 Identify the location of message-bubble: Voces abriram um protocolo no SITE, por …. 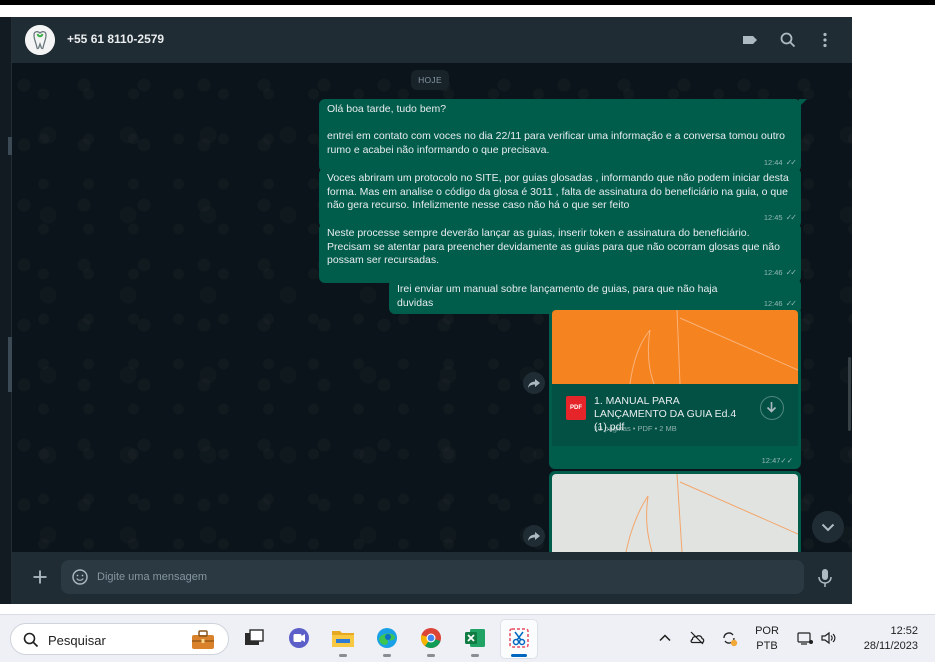
(560, 198).